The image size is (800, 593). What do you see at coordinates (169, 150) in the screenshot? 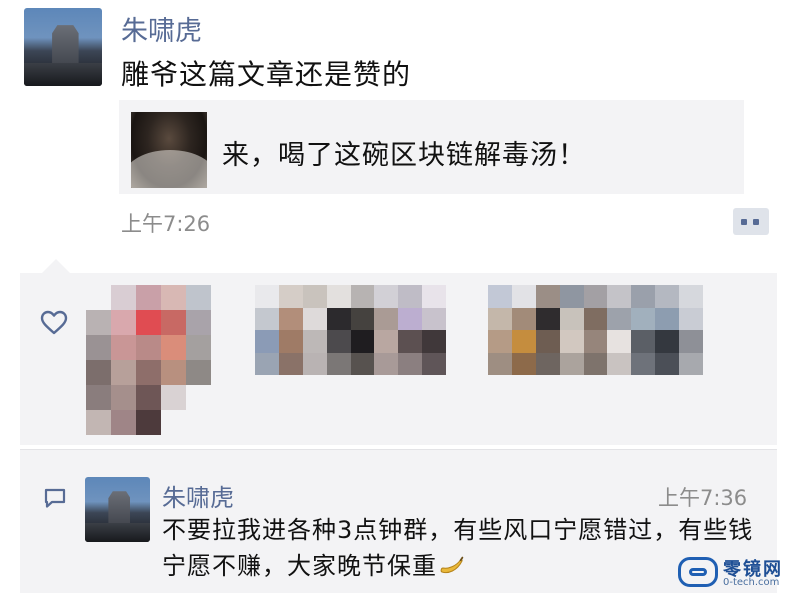
I see `shared-article-thumbnail` at bounding box center [169, 150].